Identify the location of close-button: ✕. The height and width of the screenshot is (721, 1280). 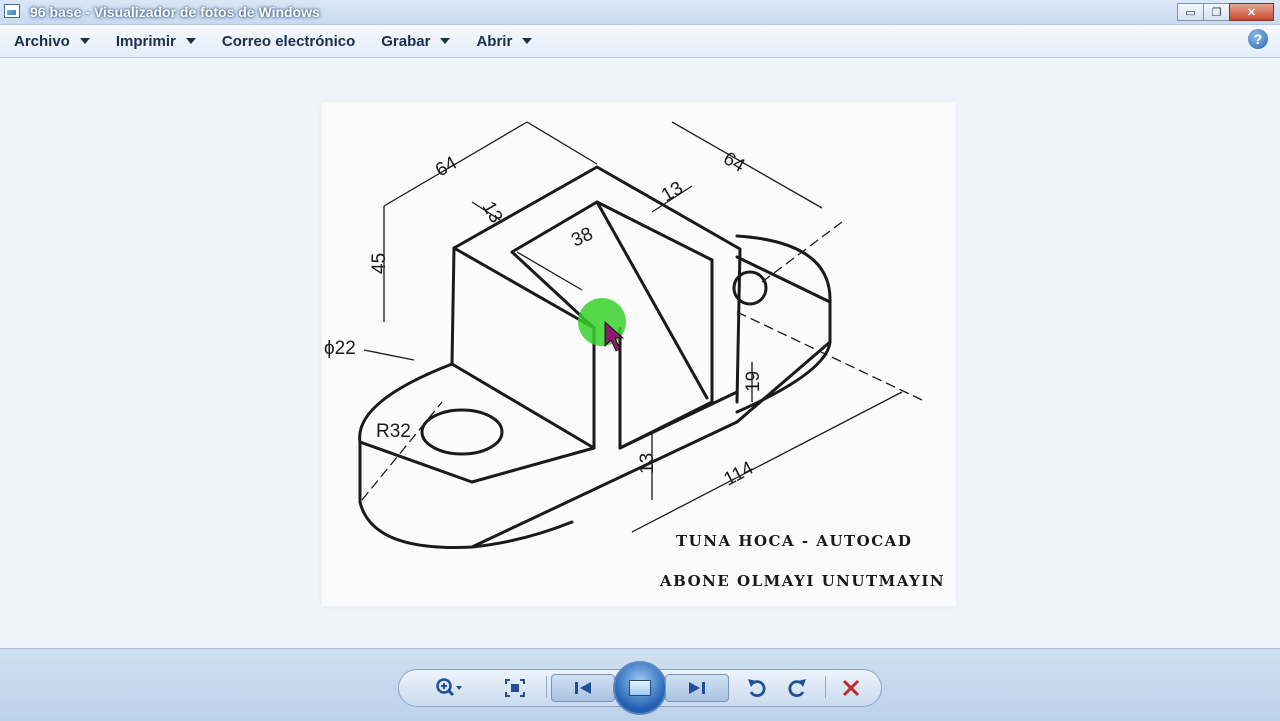
(1251, 12).